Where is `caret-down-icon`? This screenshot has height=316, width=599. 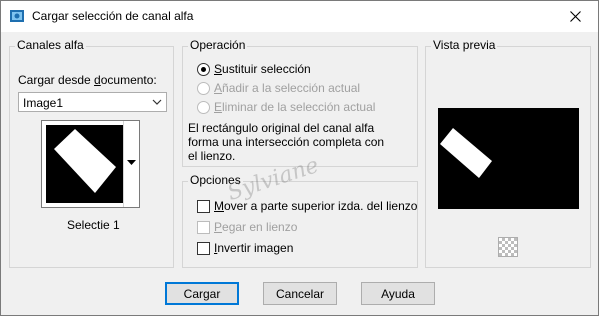 caret-down-icon is located at coordinates (131, 162).